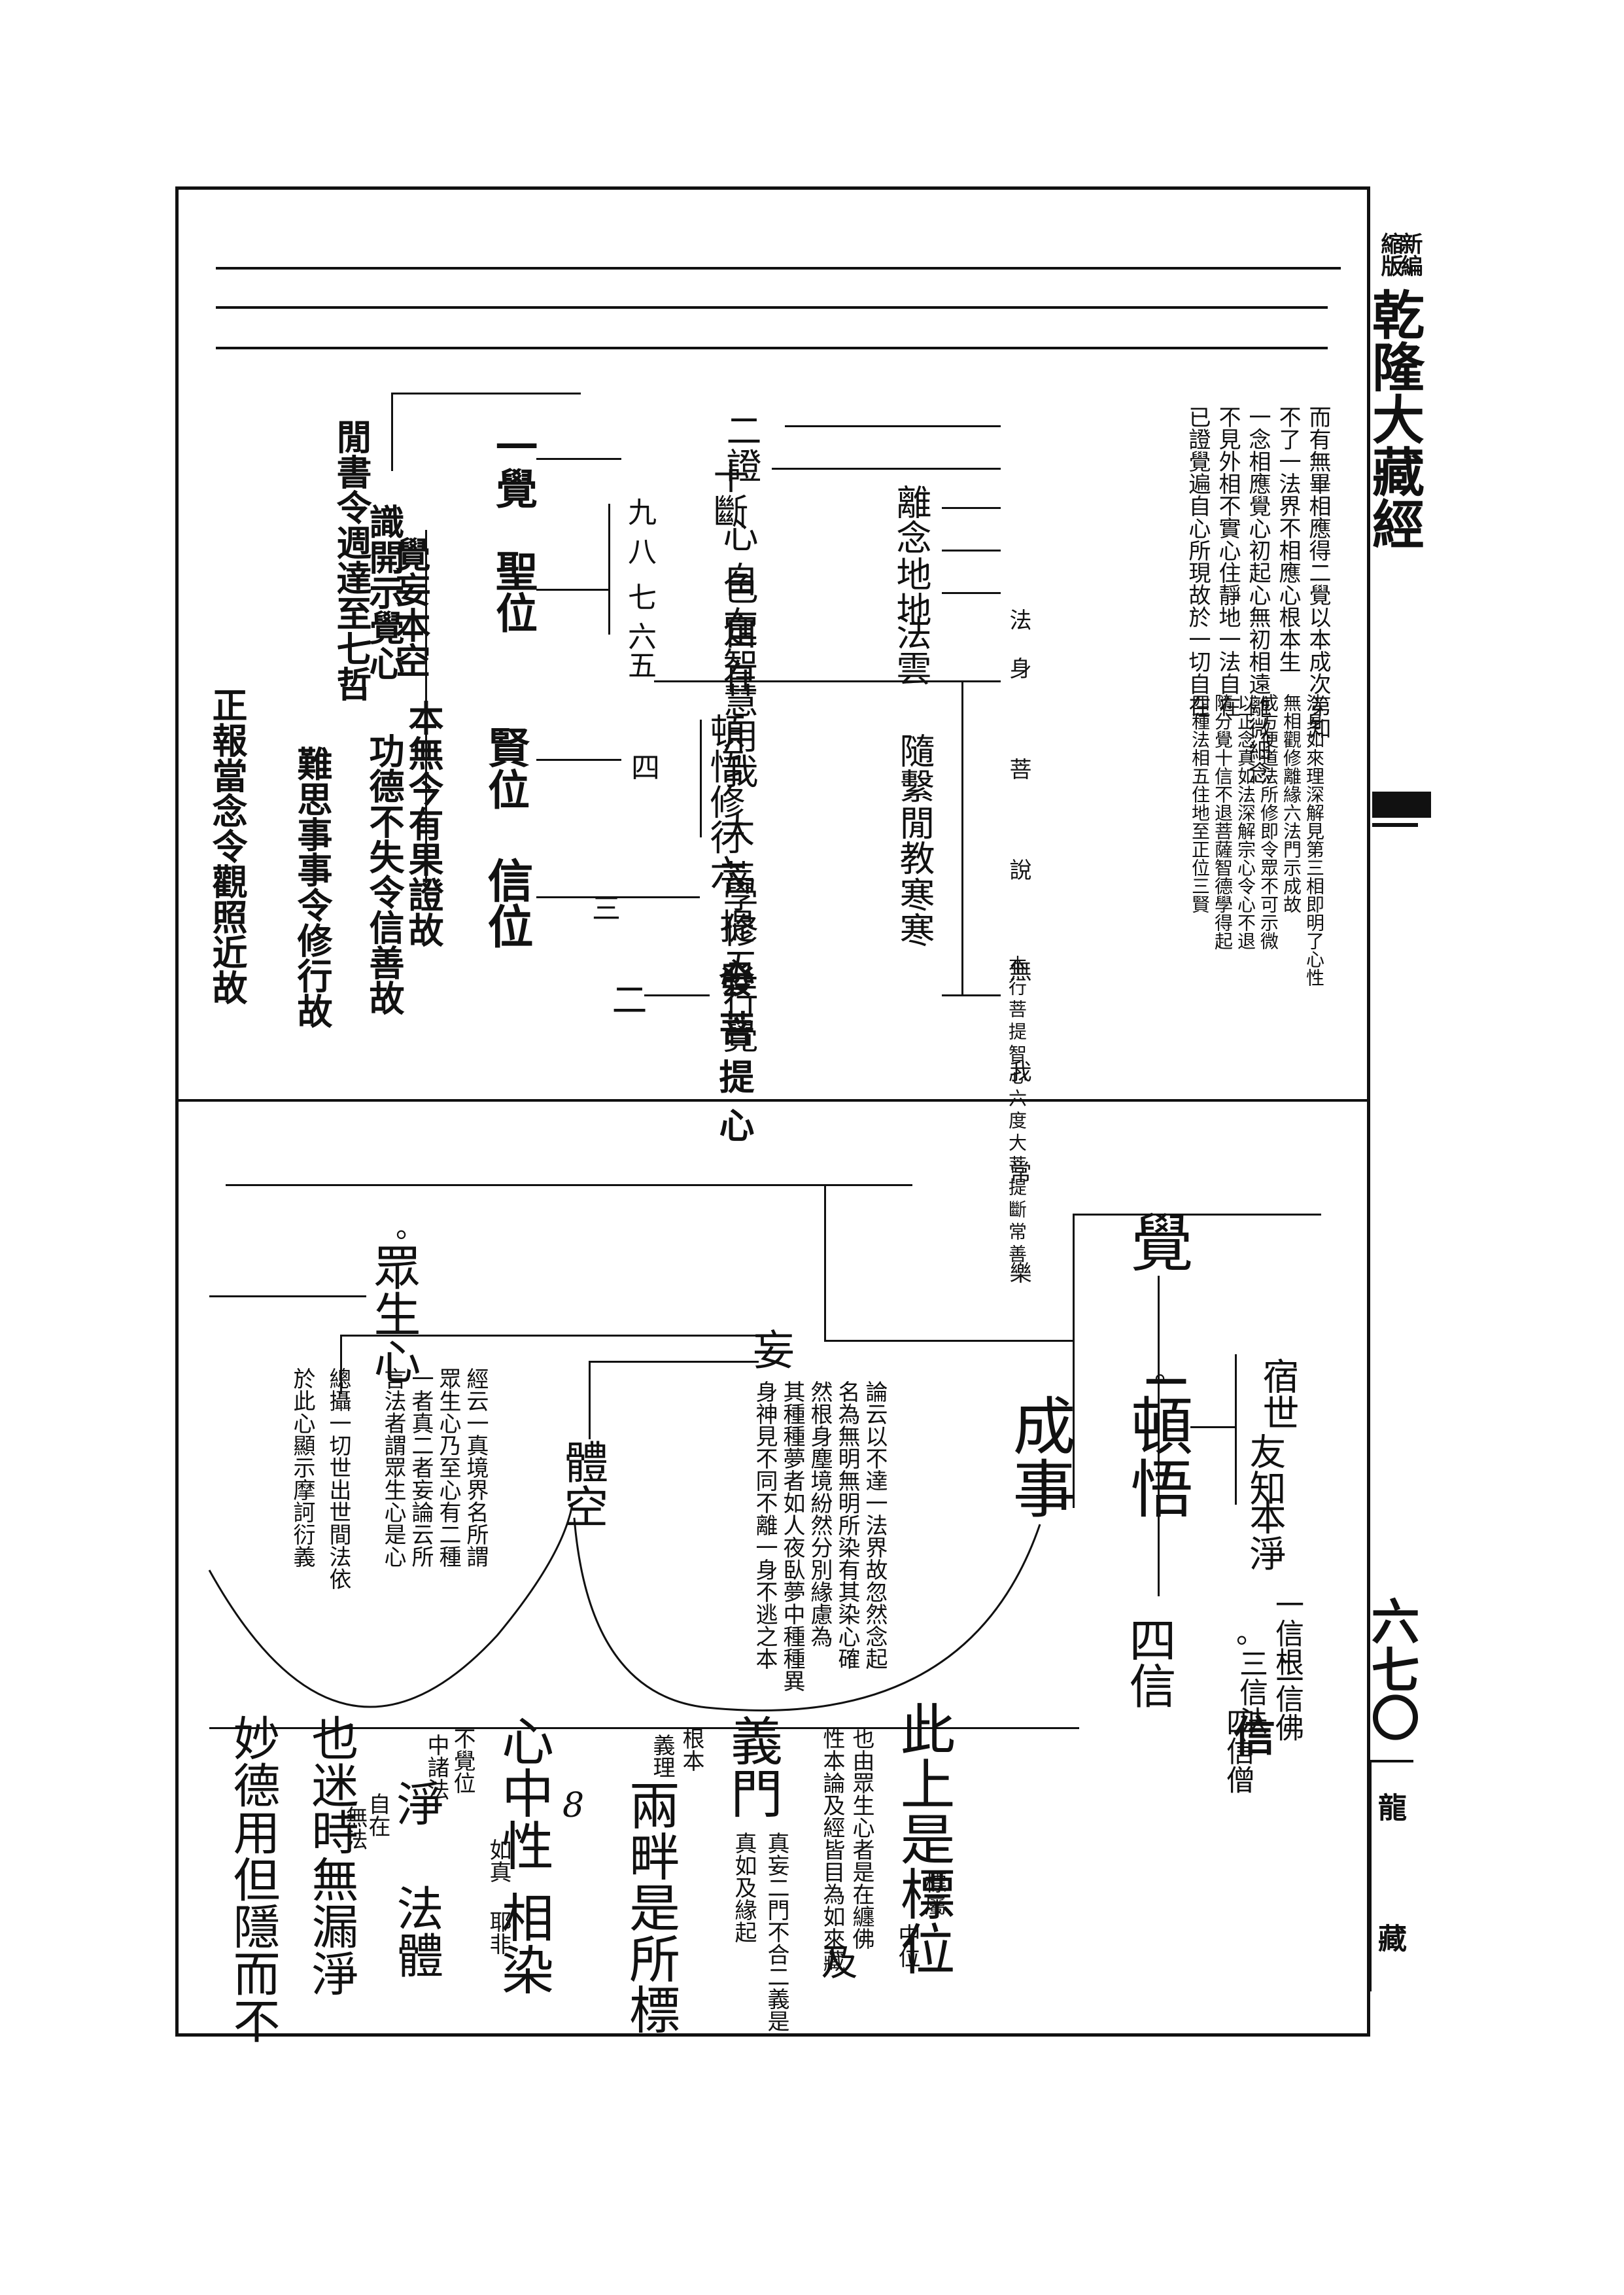 The image size is (1624, 2295). What do you see at coordinates (448, 1467) in the screenshot?
I see `zs-note-2: 眾生心乃至心有二種` at bounding box center [448, 1467].